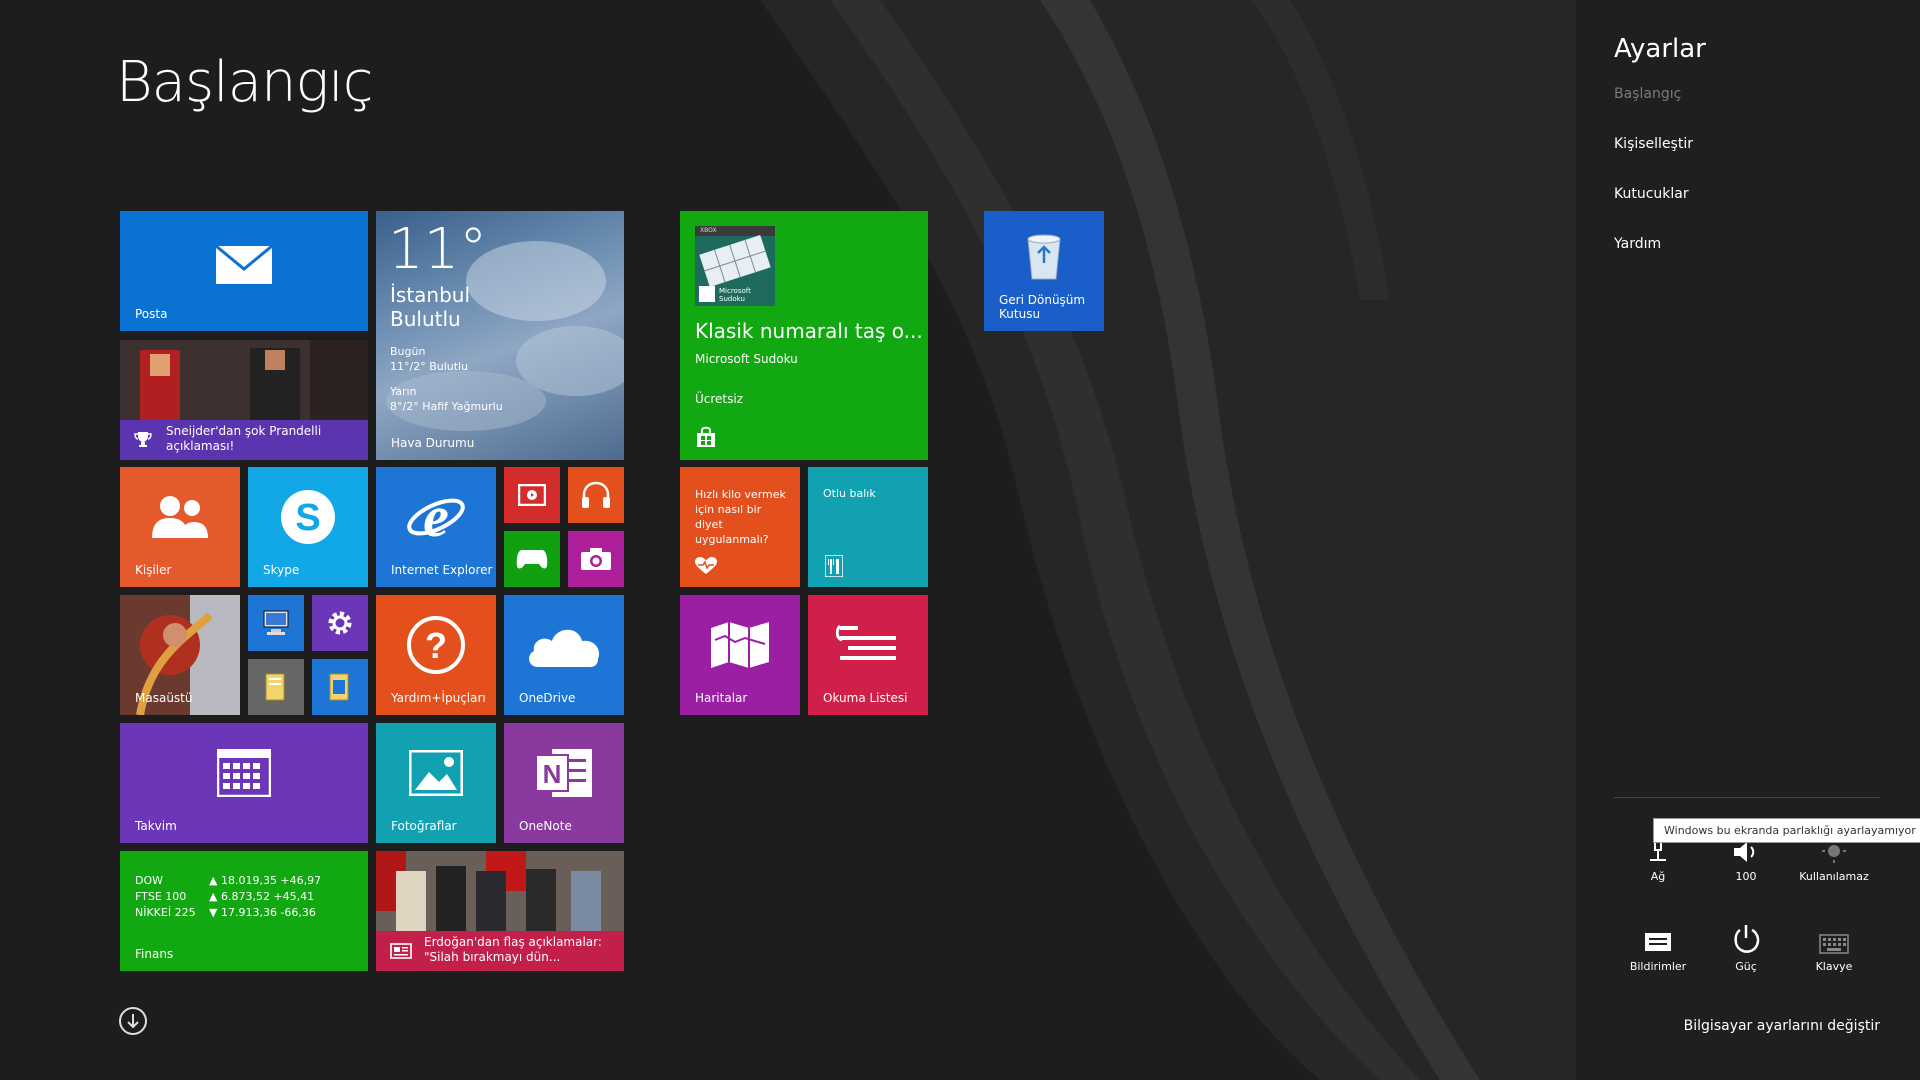  I want to click on skype-tile: S Skype, so click(308, 527).